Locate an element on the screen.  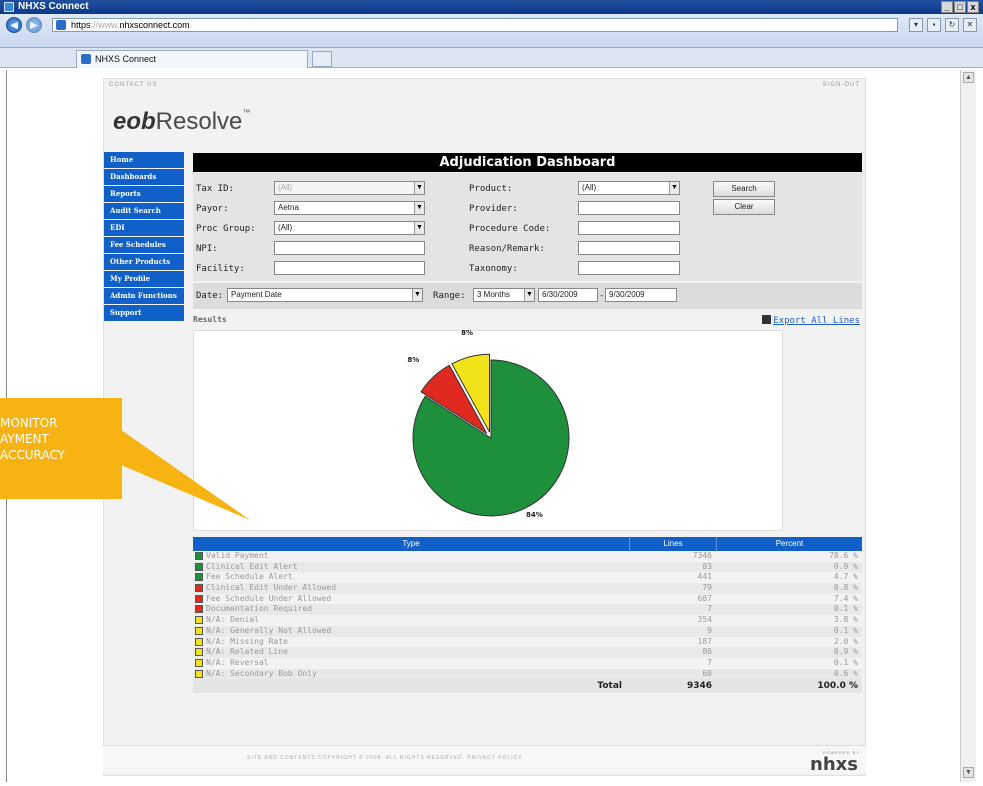
row-lines: 86 is located at coordinates (707, 652).